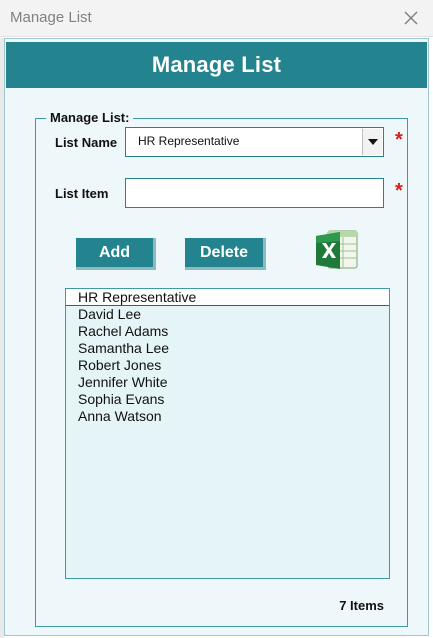  I want to click on list-item: Samantha Lee, so click(227, 348).